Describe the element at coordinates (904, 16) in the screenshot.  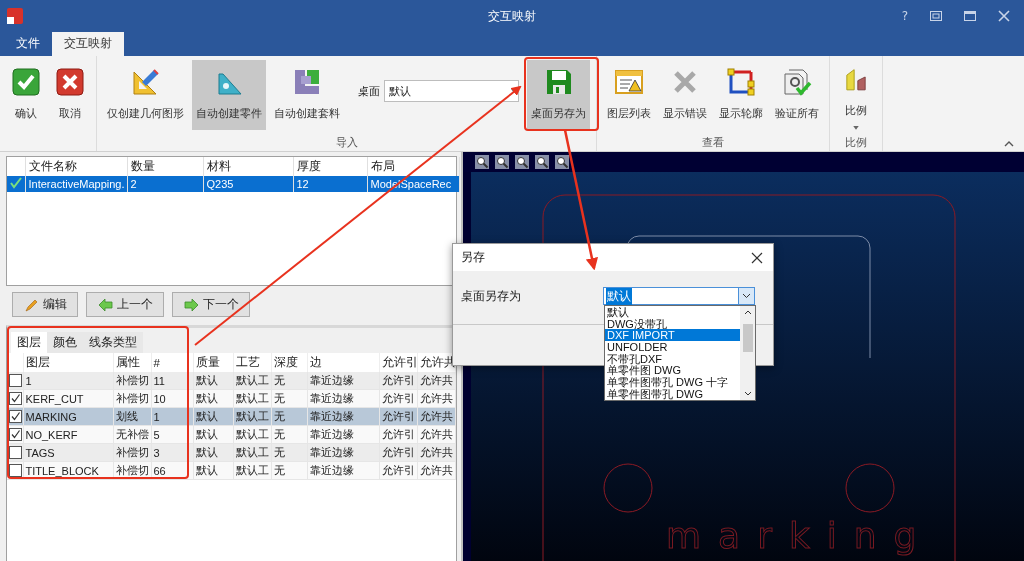
I see `help-button: ?` at that location.